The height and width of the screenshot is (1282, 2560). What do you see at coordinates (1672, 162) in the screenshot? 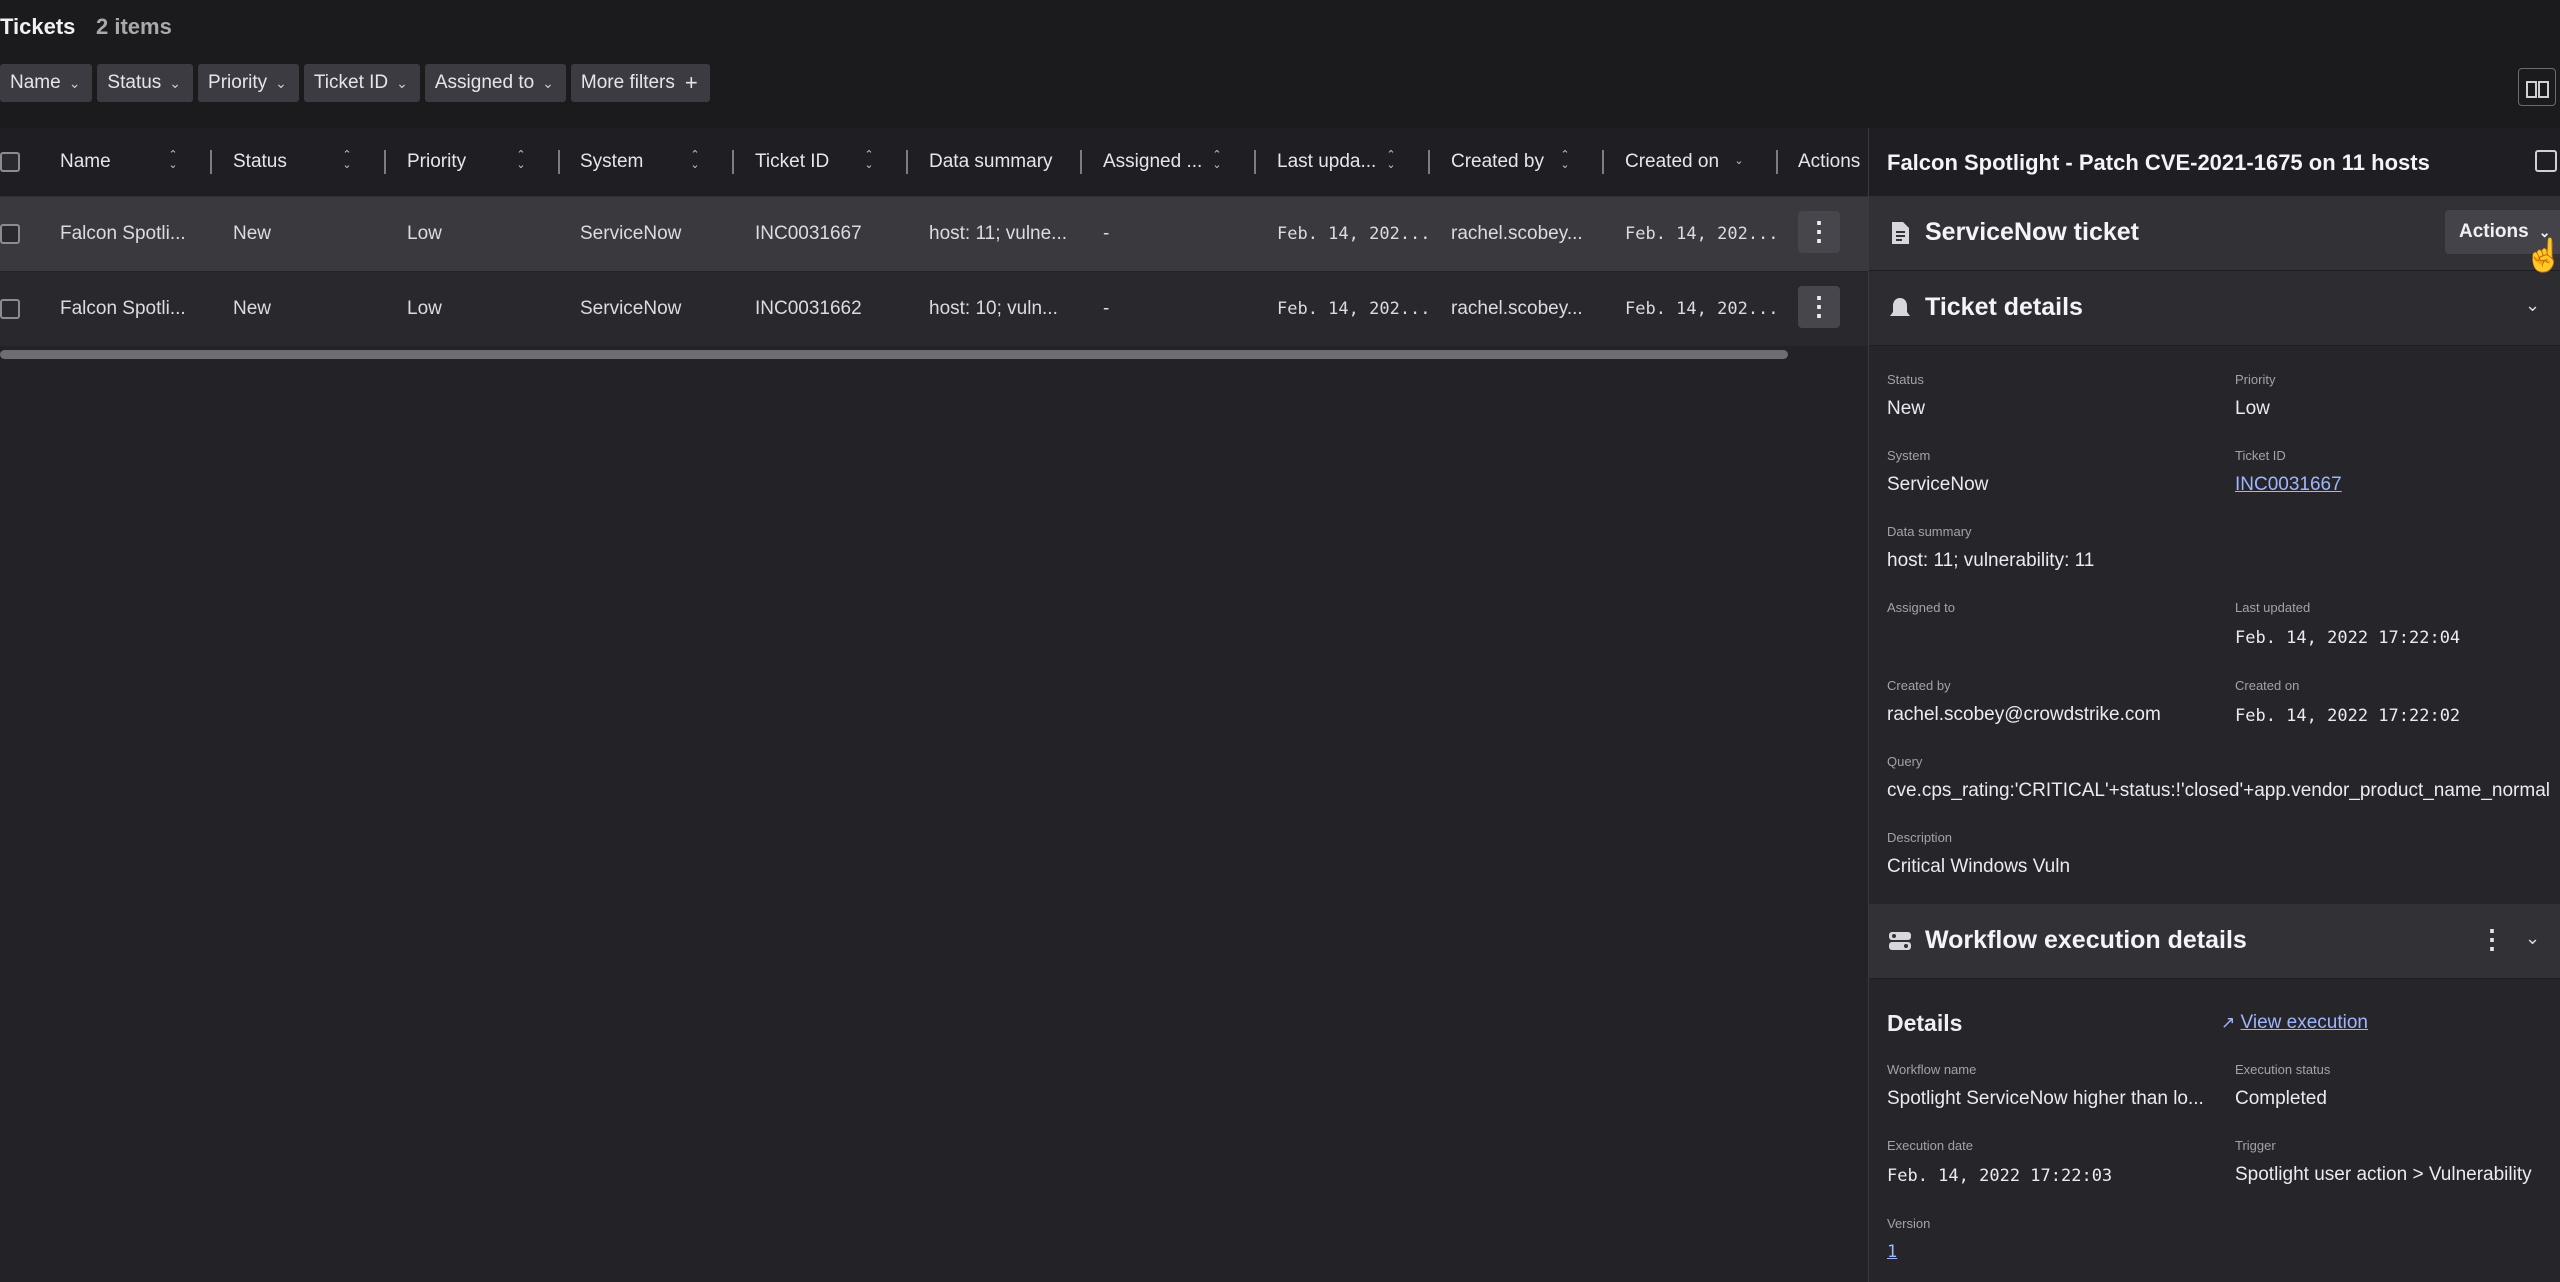
I see `column-header-created-on: Created on` at bounding box center [1672, 162].